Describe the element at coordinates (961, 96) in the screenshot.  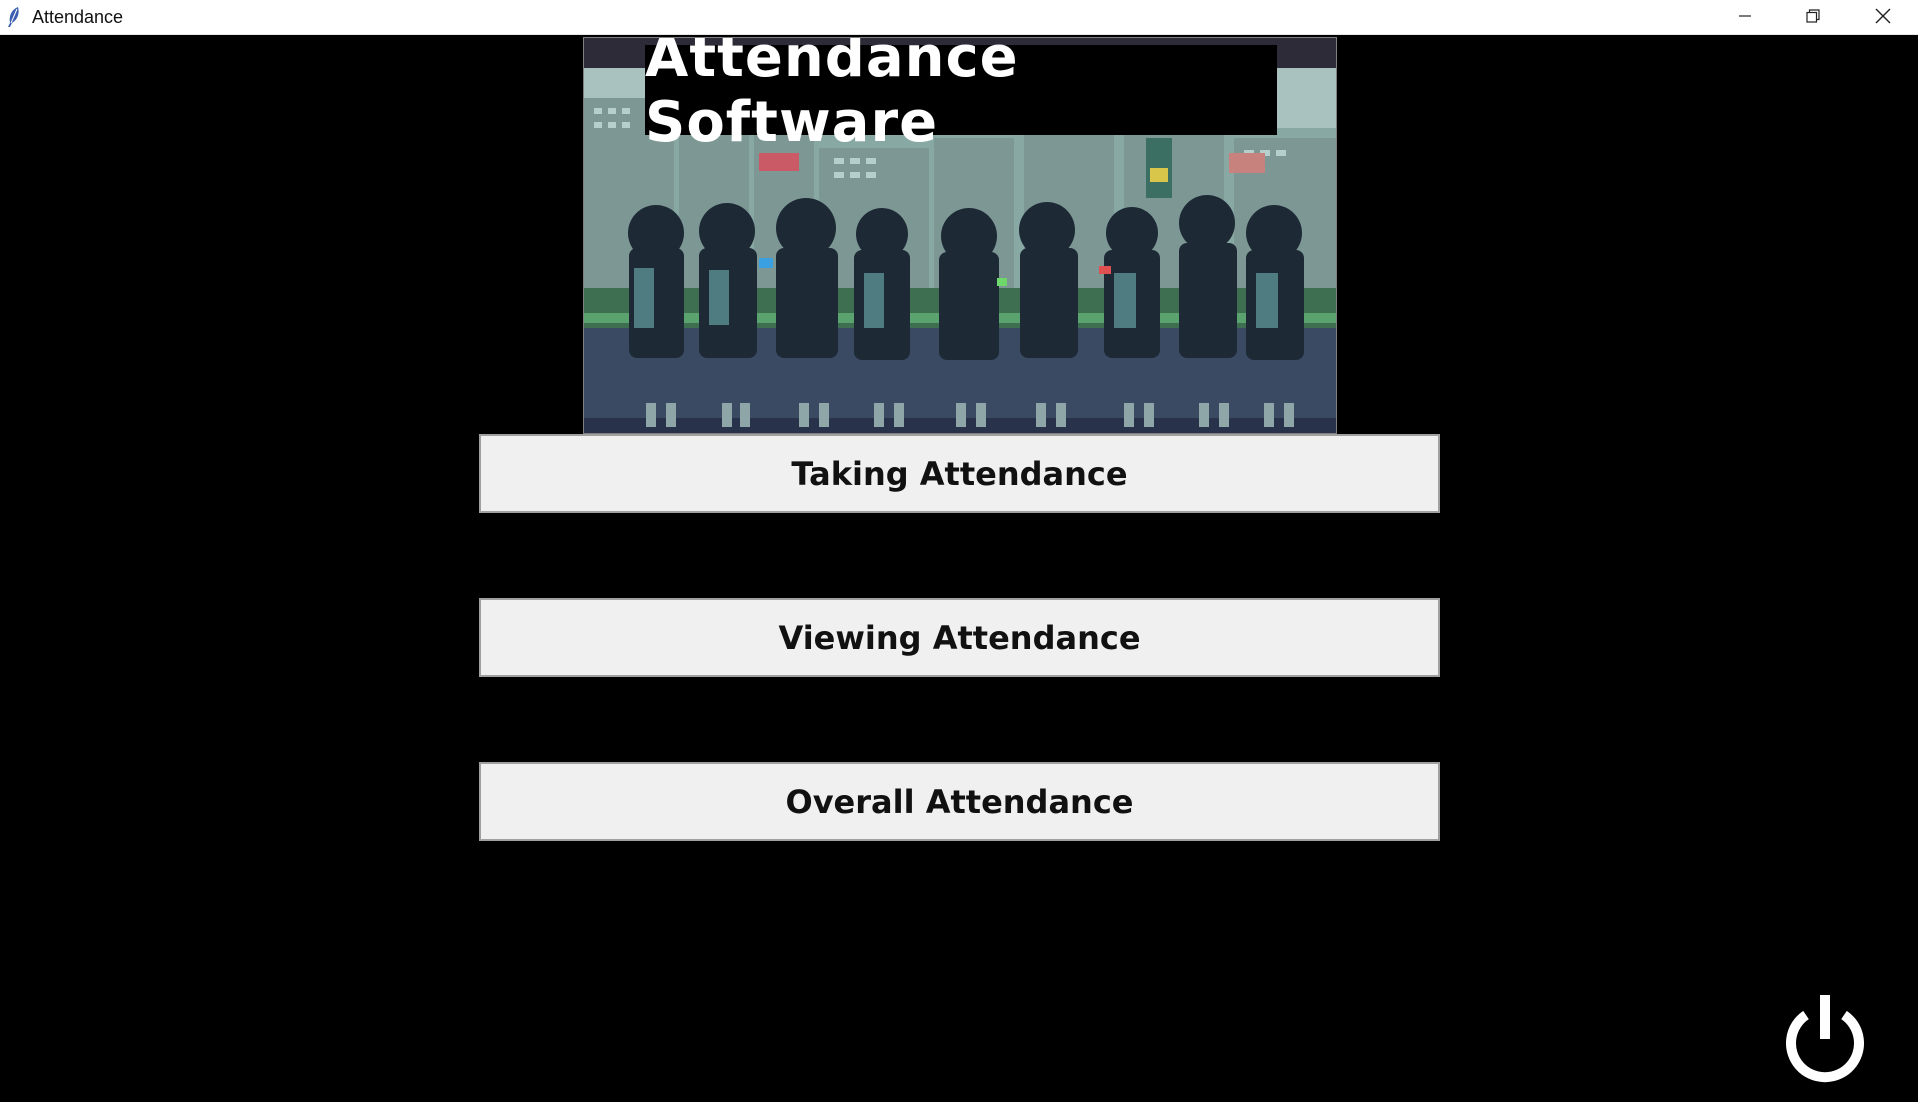
I see `banner-title: Attendance Software` at that location.